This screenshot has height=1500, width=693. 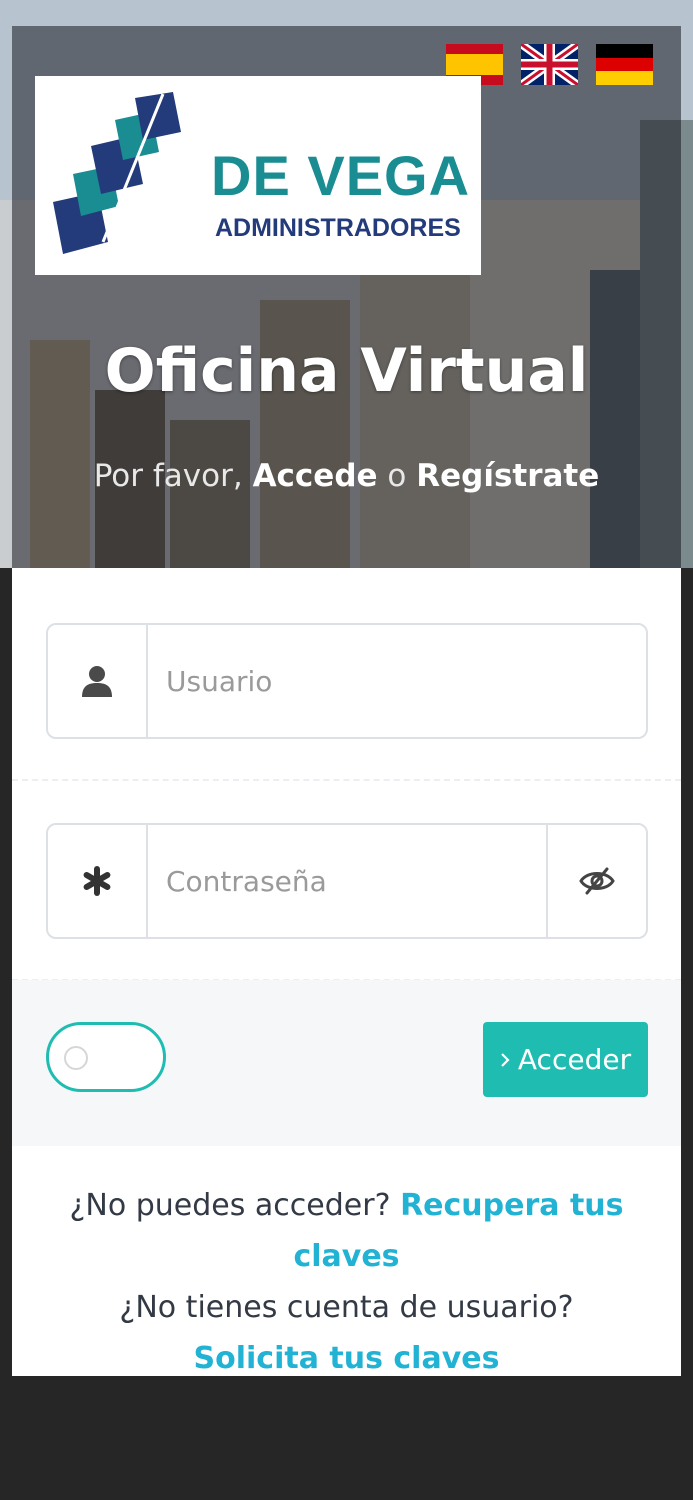 I want to click on toggle-password-visibility, so click(x=596, y=881).